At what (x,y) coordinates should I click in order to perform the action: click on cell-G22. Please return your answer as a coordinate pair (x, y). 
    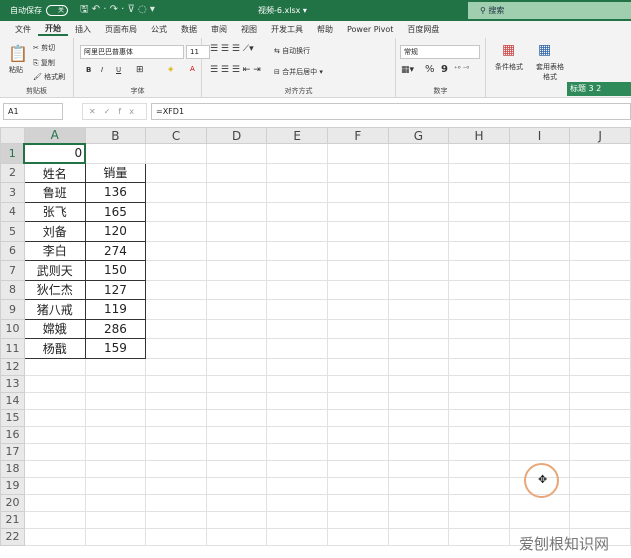
    Looking at the image, I should click on (418, 536).